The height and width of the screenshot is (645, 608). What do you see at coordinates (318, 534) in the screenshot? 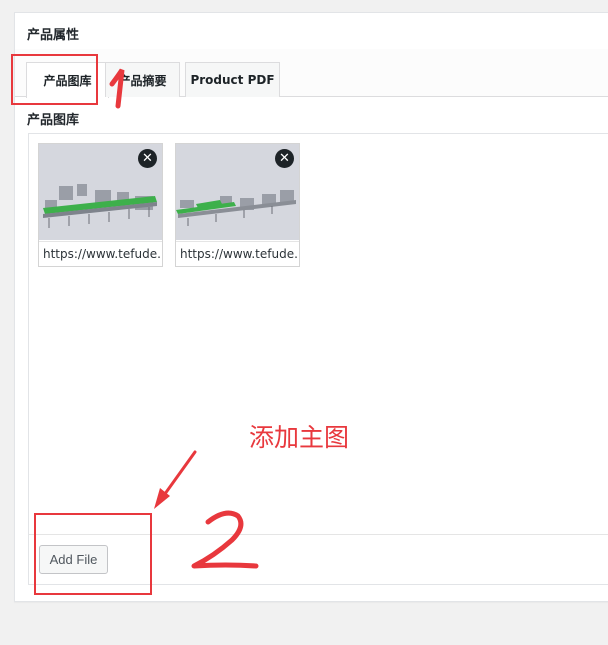
I see `divider` at bounding box center [318, 534].